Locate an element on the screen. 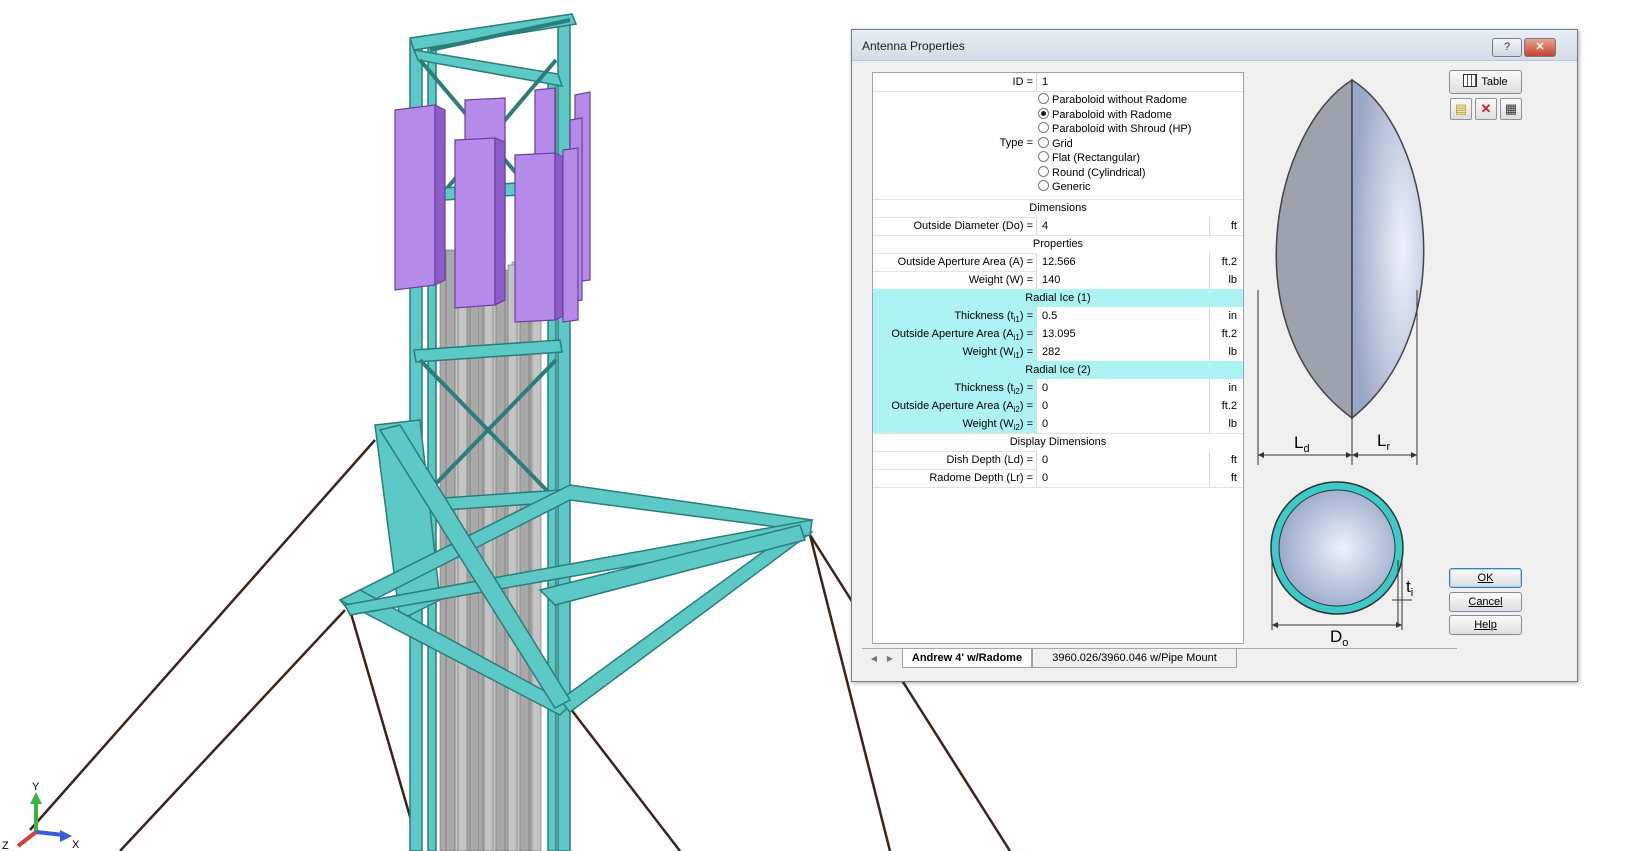  cancel-button-label: Cancel is located at coordinates (1485, 602).